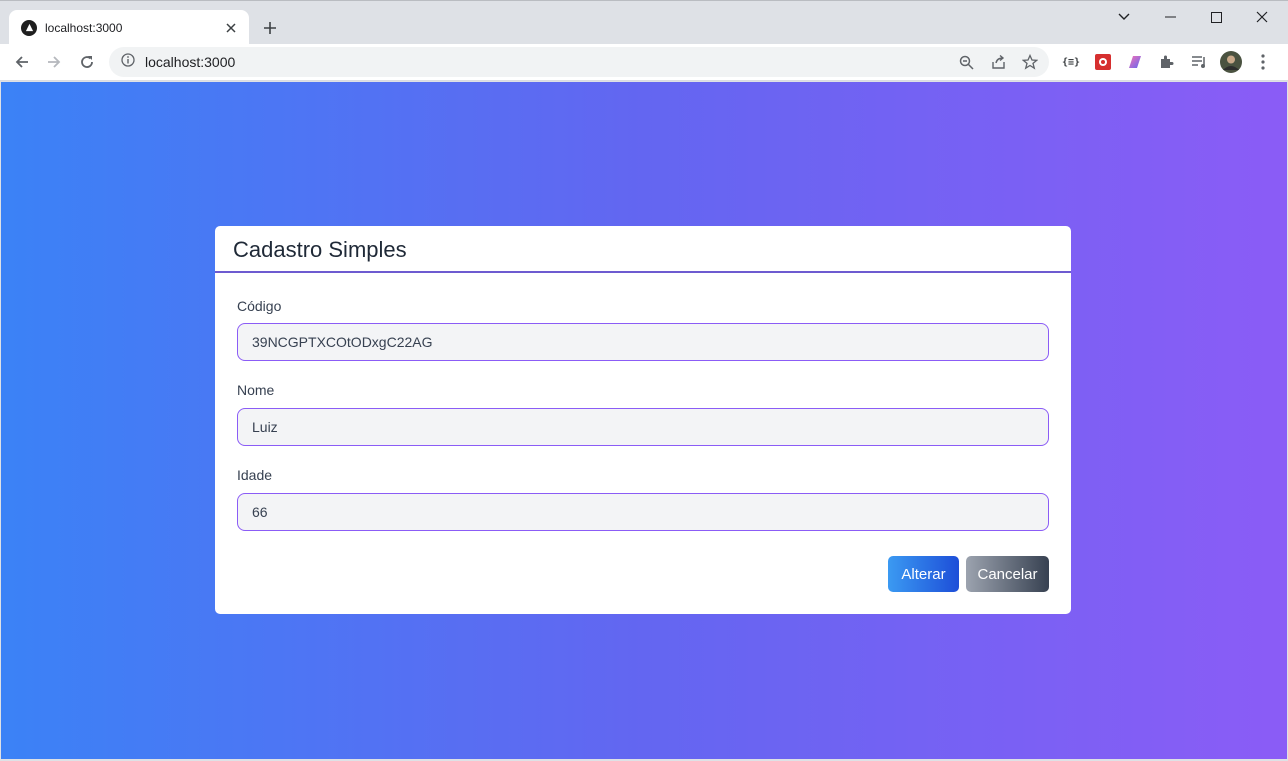 This screenshot has height=761, width=1288. Describe the element at coordinates (259, 306) in the screenshot. I see `codigo-label: Código` at that location.